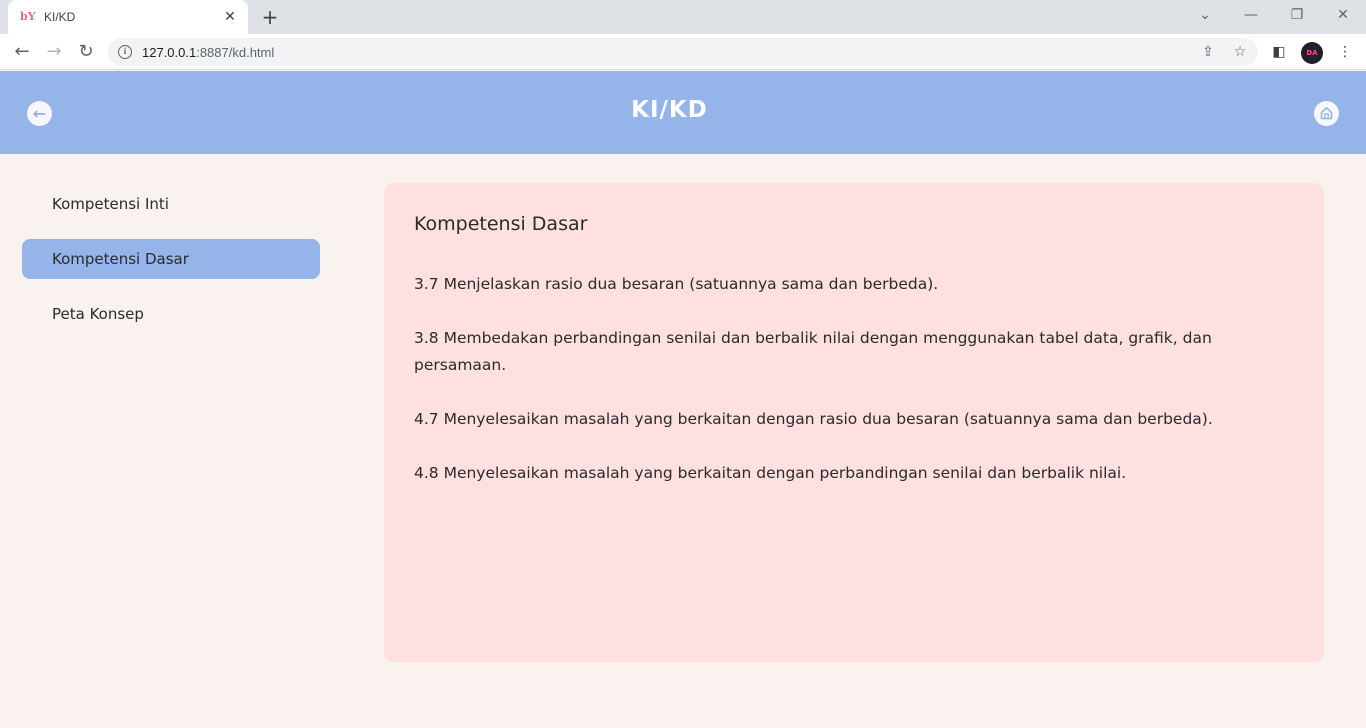  I want to click on app-header: ← KI/KD, so click(683, 112).